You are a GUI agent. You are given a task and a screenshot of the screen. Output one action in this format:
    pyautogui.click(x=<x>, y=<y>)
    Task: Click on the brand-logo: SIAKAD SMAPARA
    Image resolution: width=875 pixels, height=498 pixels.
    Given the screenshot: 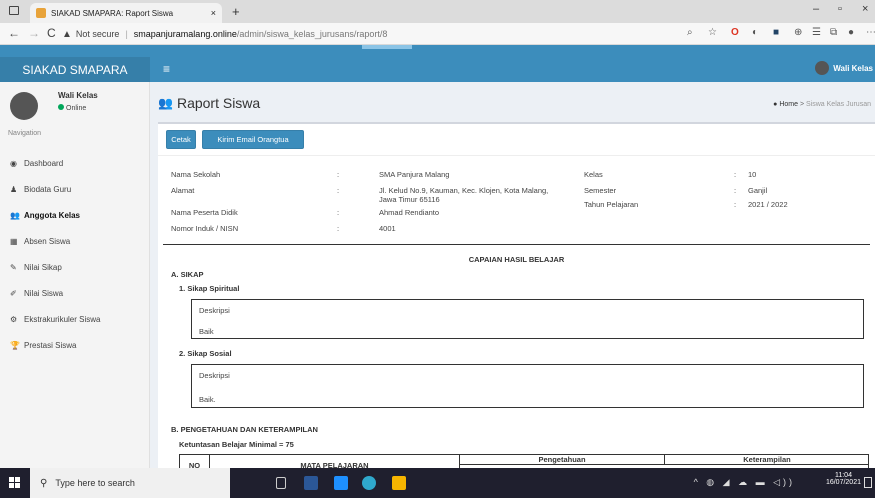 What is the action you would take?
    pyautogui.click(x=75, y=69)
    